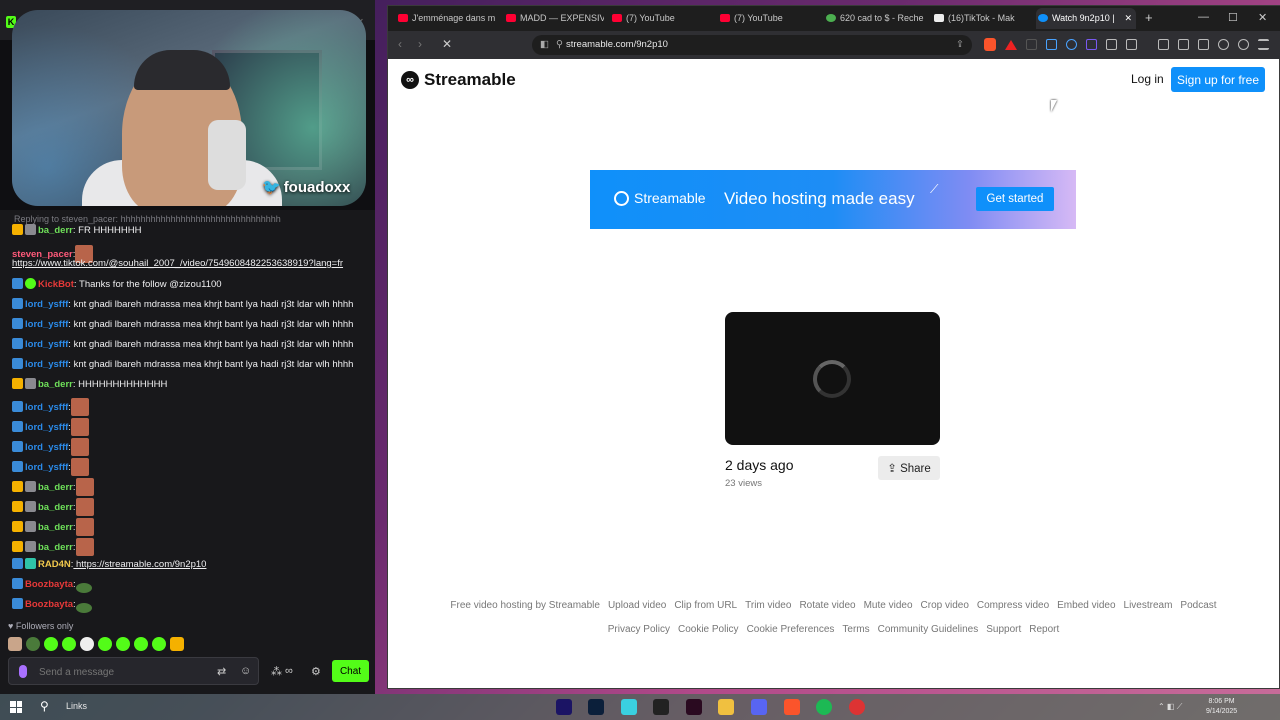  What do you see at coordinates (1111, 44) in the screenshot?
I see `puzzle-icon` at bounding box center [1111, 44].